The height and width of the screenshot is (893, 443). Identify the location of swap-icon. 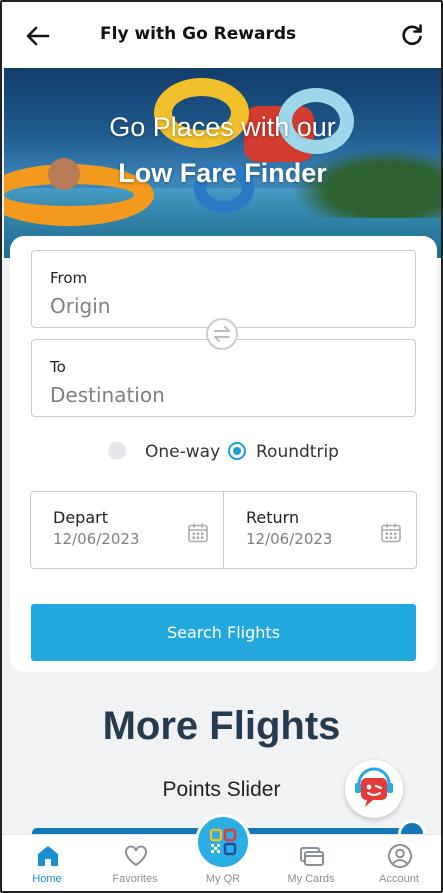
(222, 334).